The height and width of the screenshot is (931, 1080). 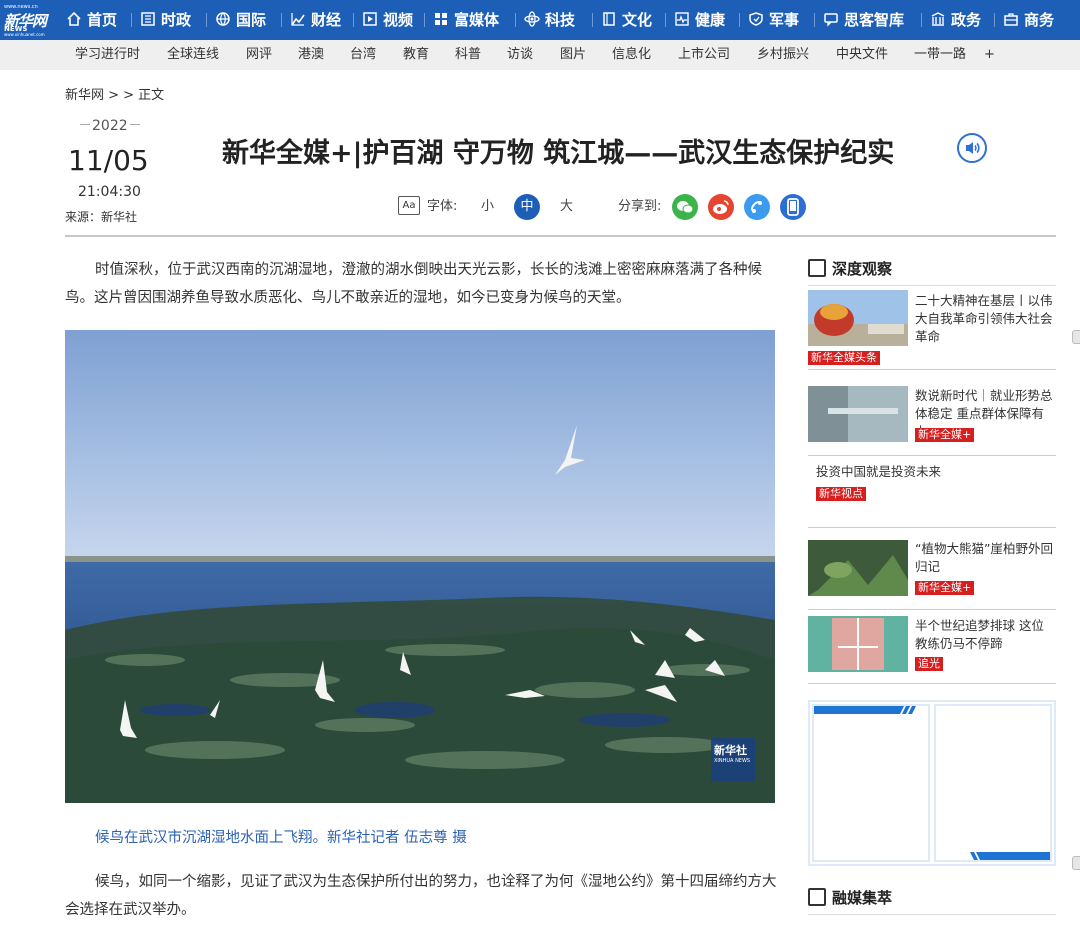 What do you see at coordinates (929, 664) in the screenshot?
I see `card-tag: 追光` at bounding box center [929, 664].